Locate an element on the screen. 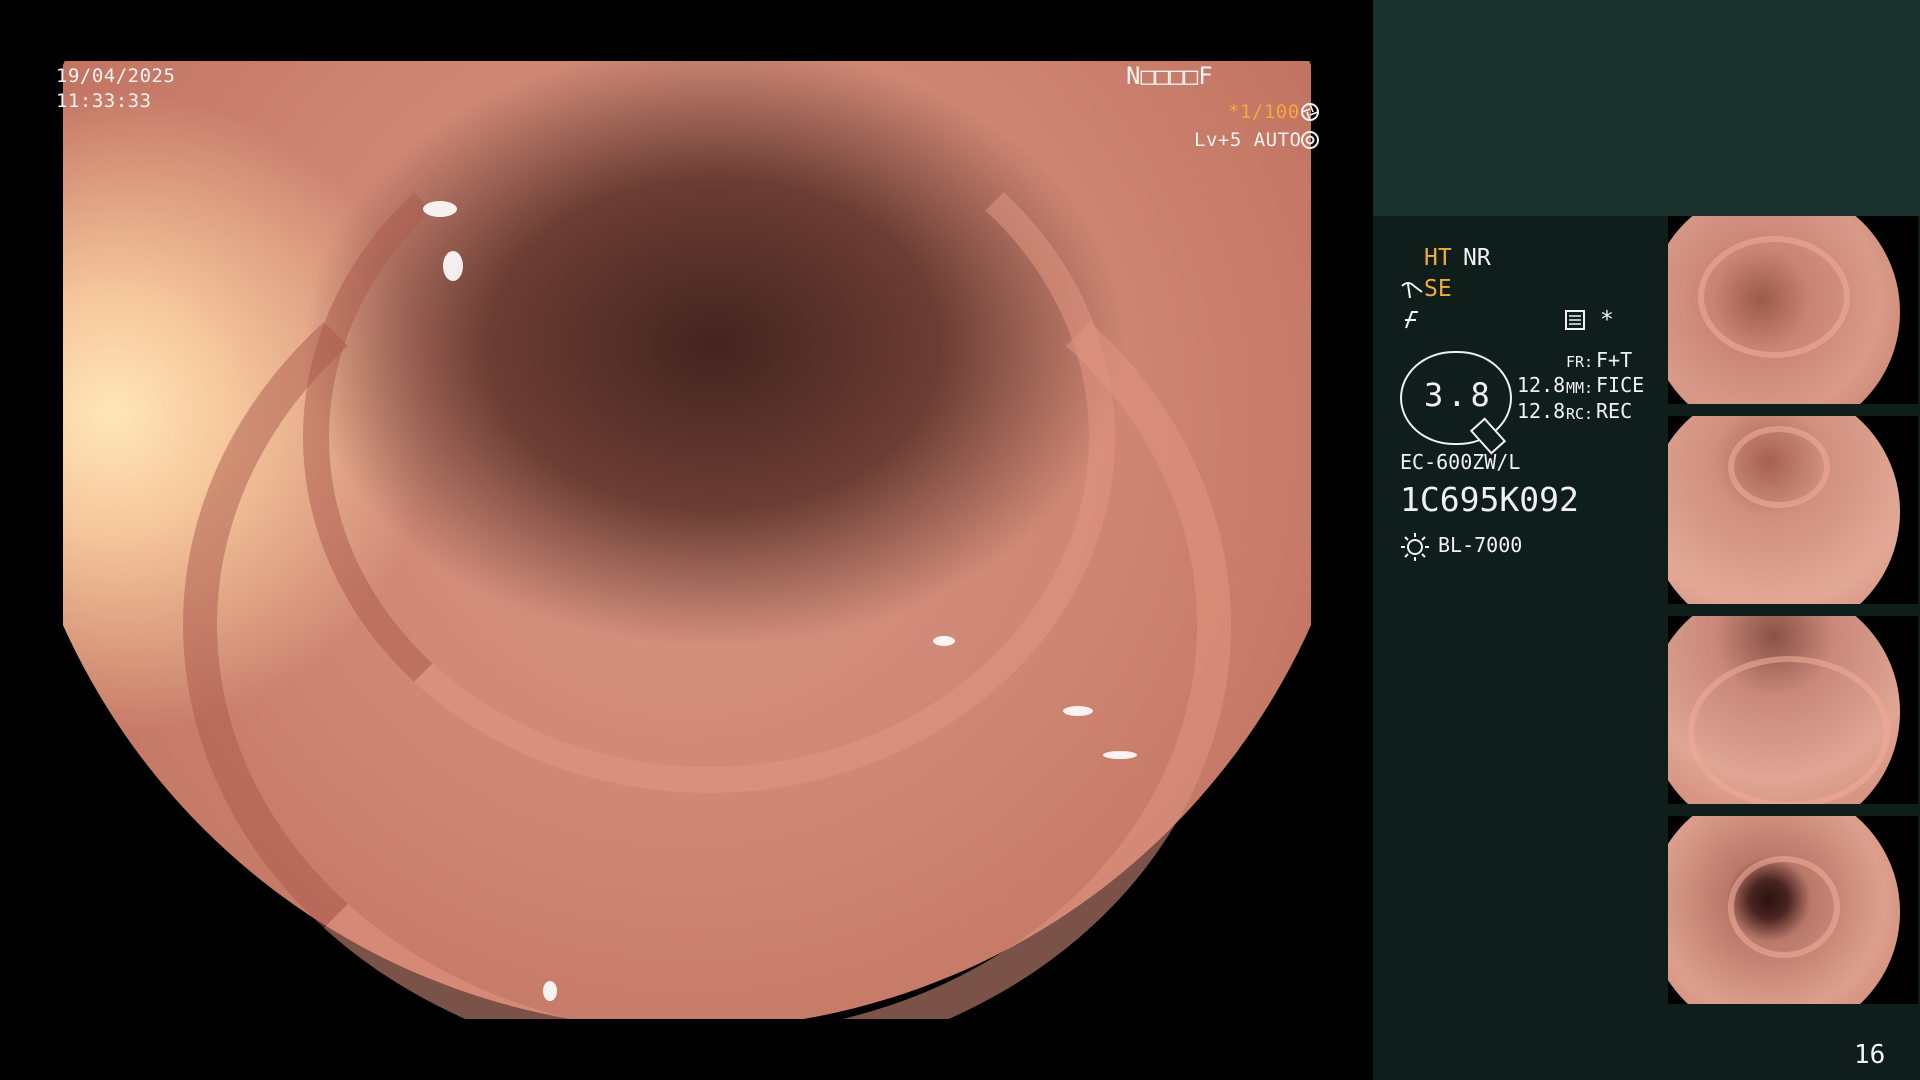 The width and height of the screenshot is (1920, 1080). enhance-icon is located at coordinates (1412, 290).